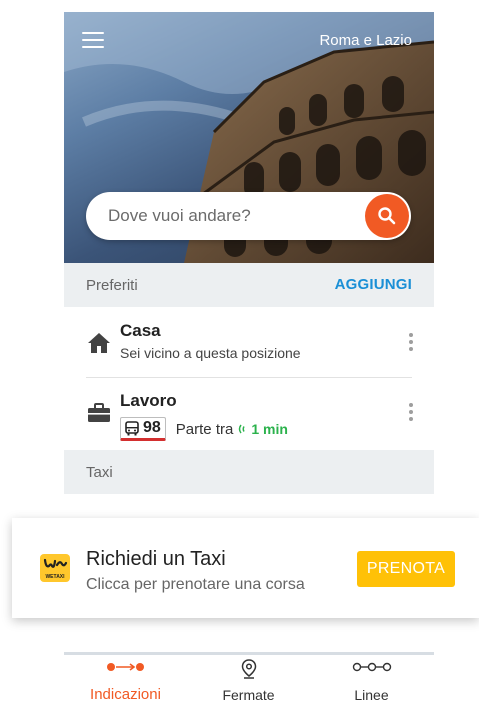 The width and height of the screenshot is (479, 707). I want to click on search-icon, so click(387, 216).